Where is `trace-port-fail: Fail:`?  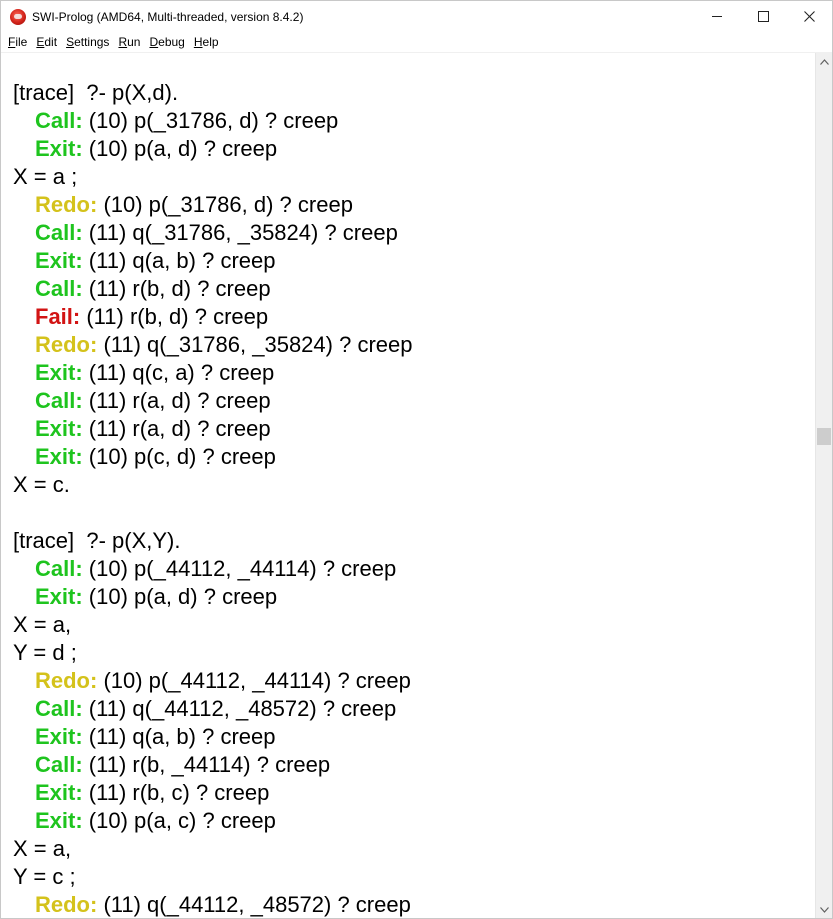 trace-port-fail: Fail: is located at coordinates (58, 316).